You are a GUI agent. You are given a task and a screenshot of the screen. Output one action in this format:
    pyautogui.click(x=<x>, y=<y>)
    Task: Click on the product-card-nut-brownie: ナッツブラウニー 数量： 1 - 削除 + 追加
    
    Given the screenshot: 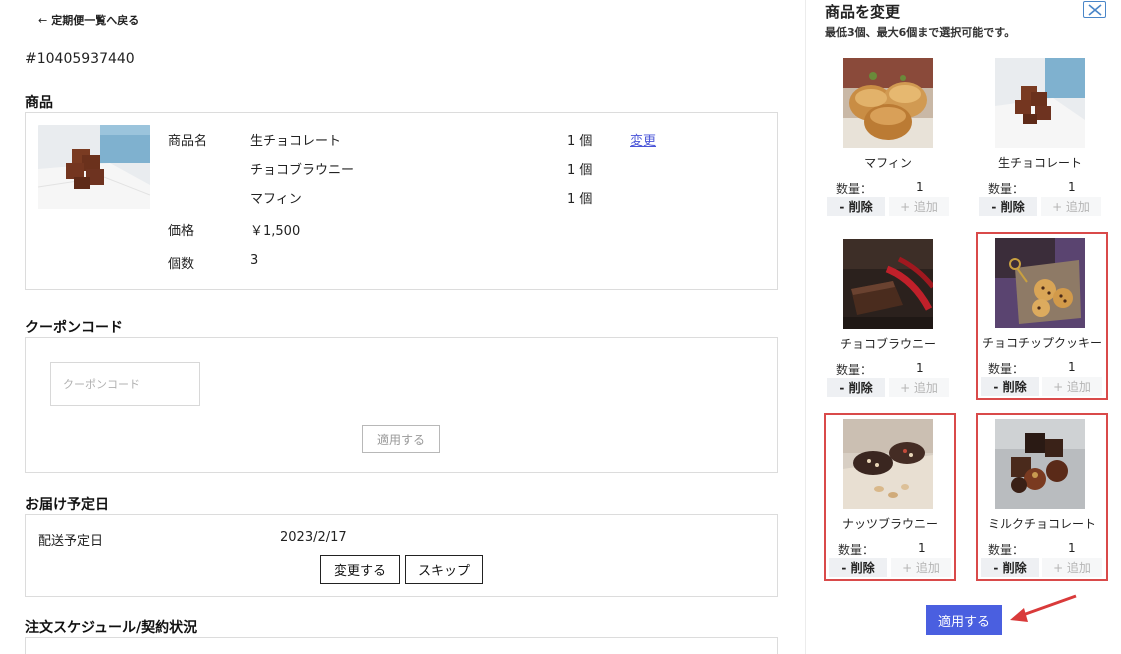 What is the action you would take?
    pyautogui.click(x=890, y=497)
    